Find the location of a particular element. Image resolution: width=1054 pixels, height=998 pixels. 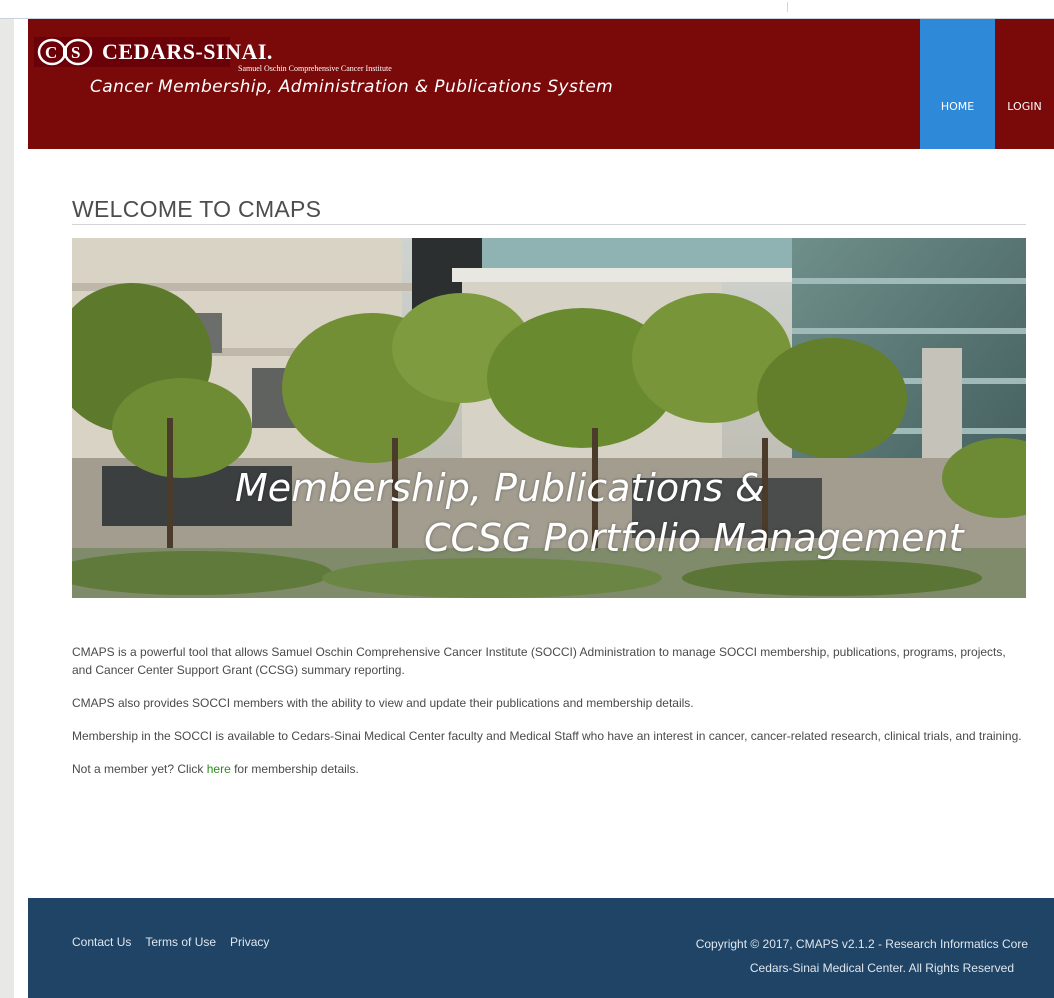

left-gutter is located at coordinates (7, 508).